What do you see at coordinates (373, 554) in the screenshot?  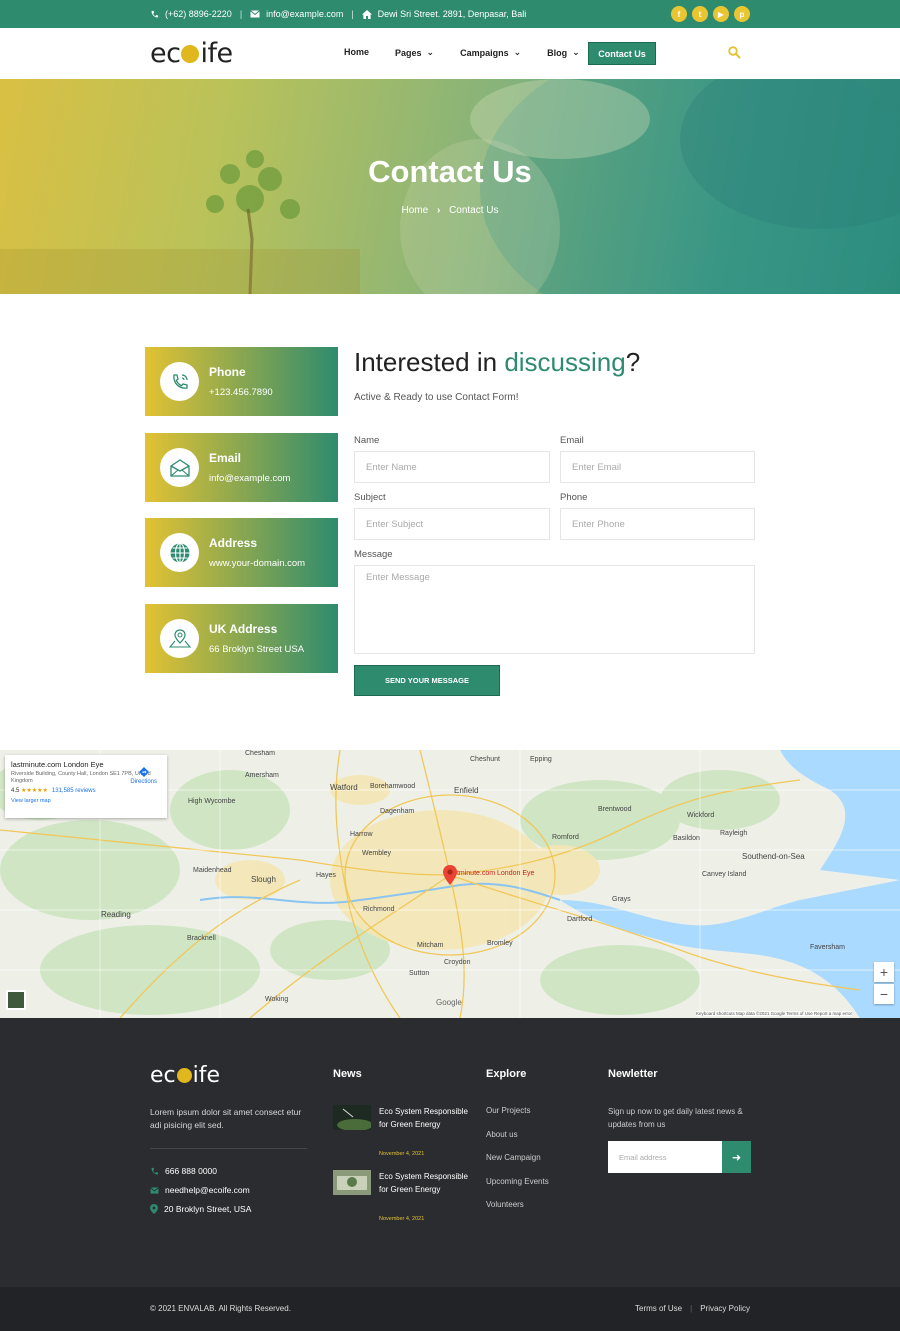 I see `message-label: Message` at bounding box center [373, 554].